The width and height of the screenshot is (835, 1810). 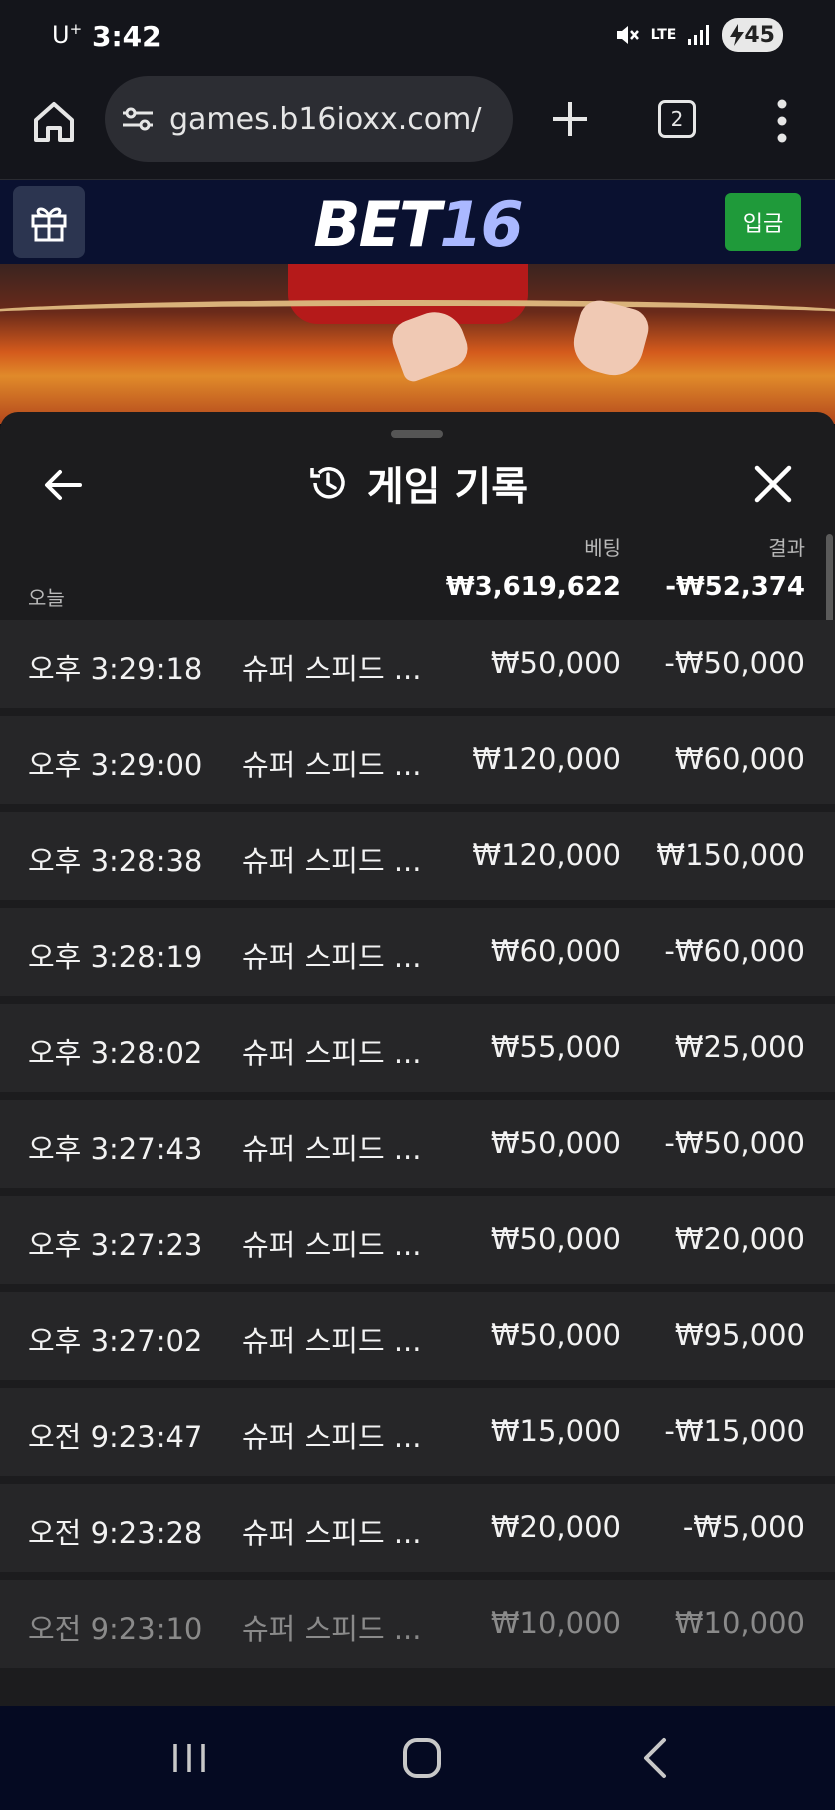 What do you see at coordinates (447, 487) in the screenshot?
I see `sheet-title-text: 게임 기록` at bounding box center [447, 487].